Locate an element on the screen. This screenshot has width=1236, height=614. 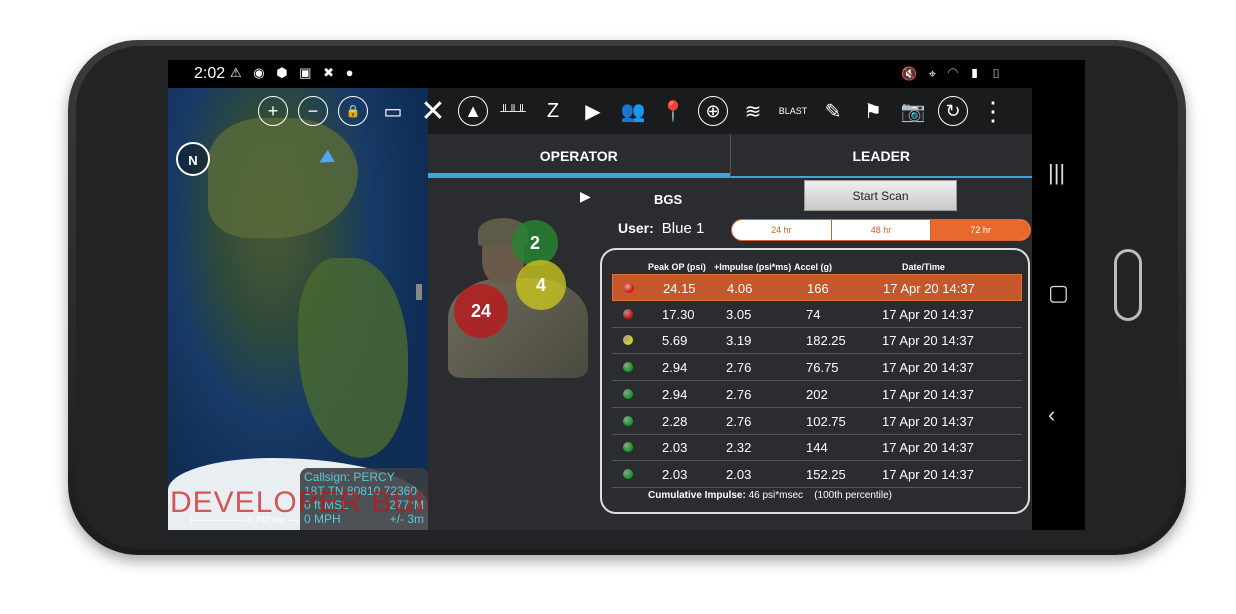
table-row: 2.94 2.76 76.75 17 Apr 20 14:37 is located at coordinates (817, 368).